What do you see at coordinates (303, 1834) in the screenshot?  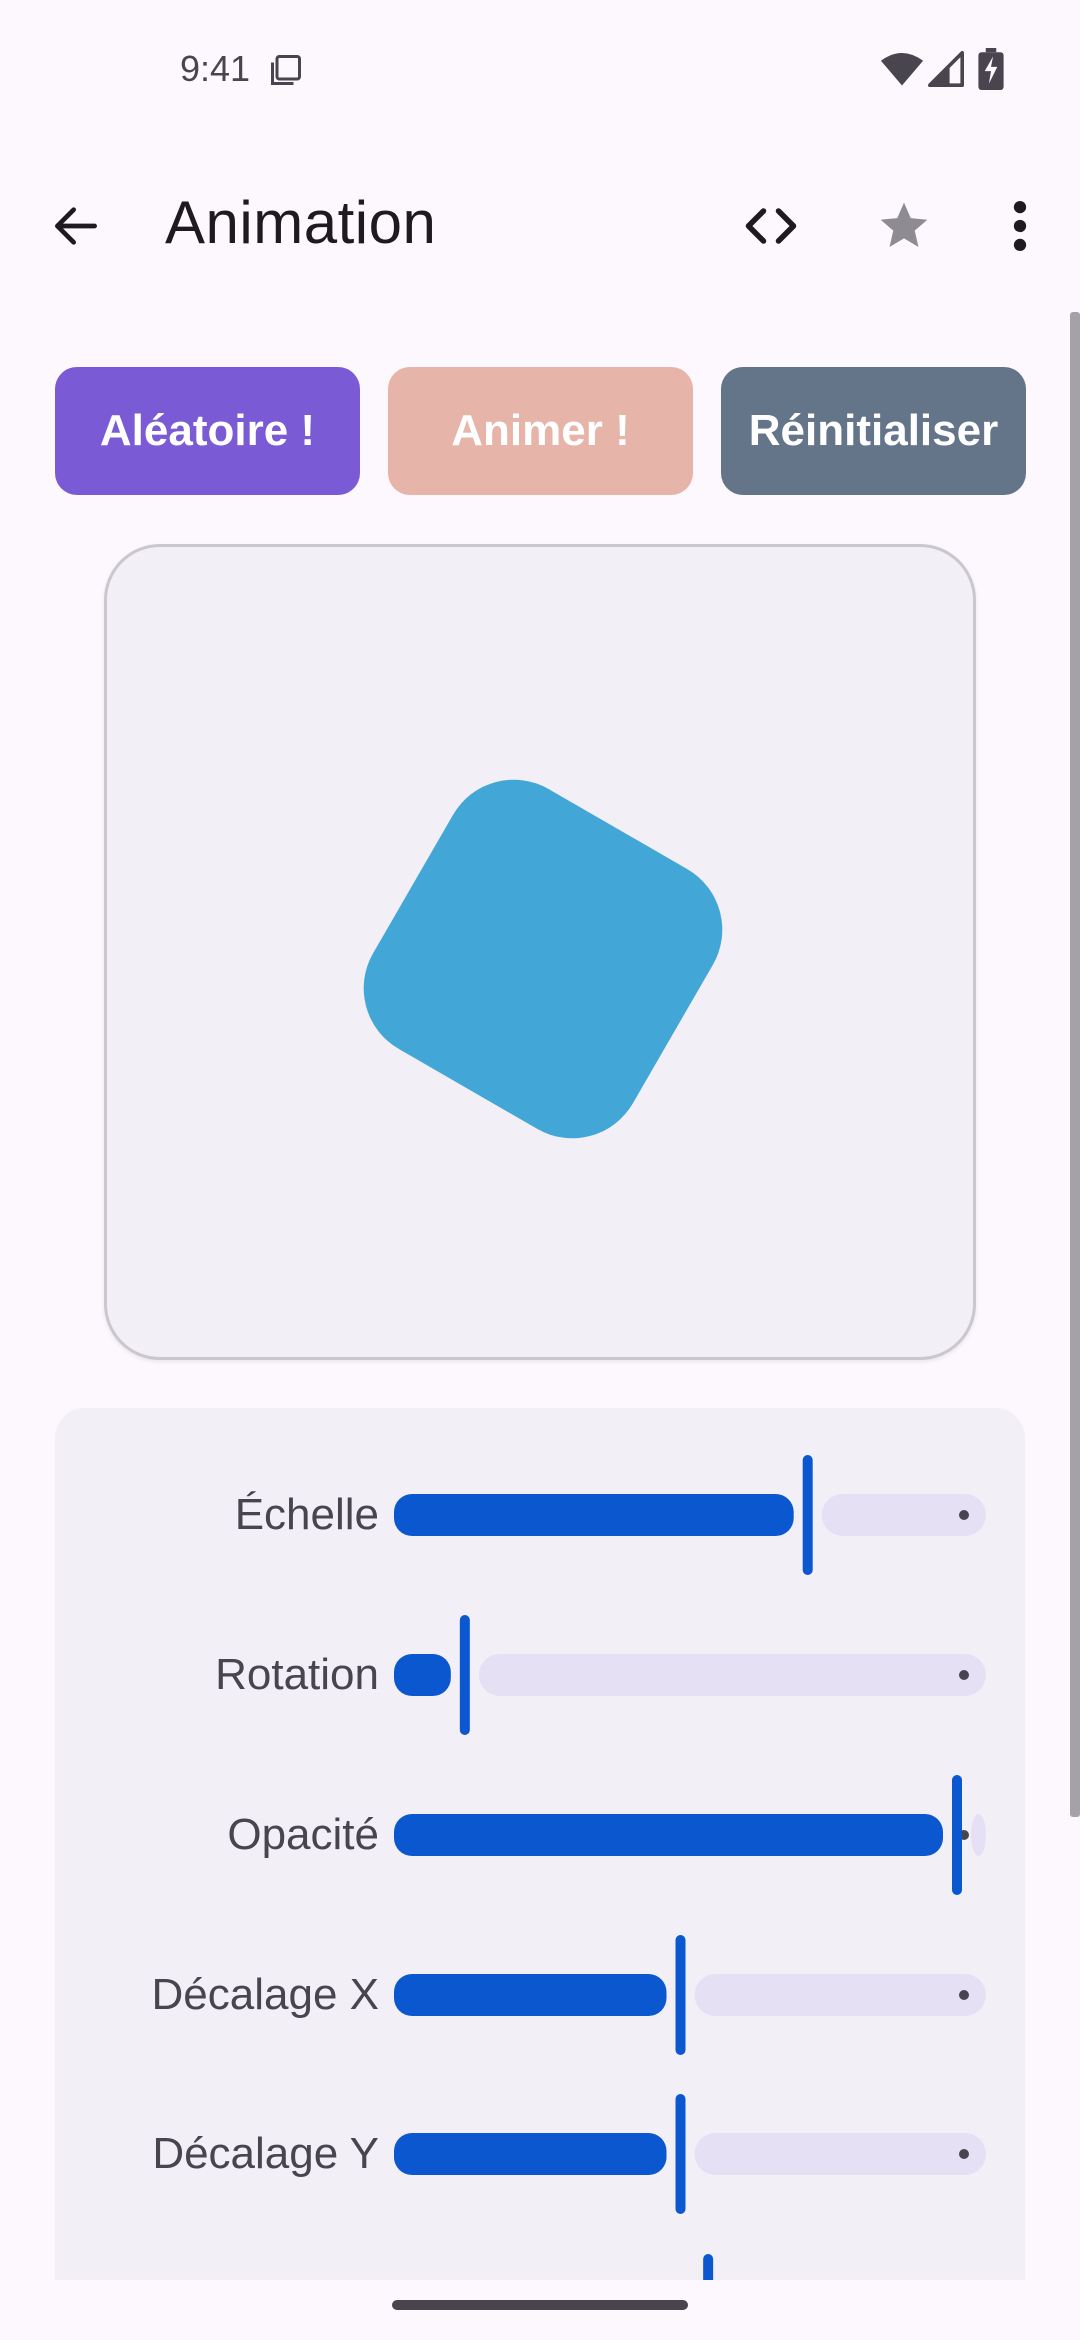 I see `opacity-label: Opacité` at bounding box center [303, 1834].